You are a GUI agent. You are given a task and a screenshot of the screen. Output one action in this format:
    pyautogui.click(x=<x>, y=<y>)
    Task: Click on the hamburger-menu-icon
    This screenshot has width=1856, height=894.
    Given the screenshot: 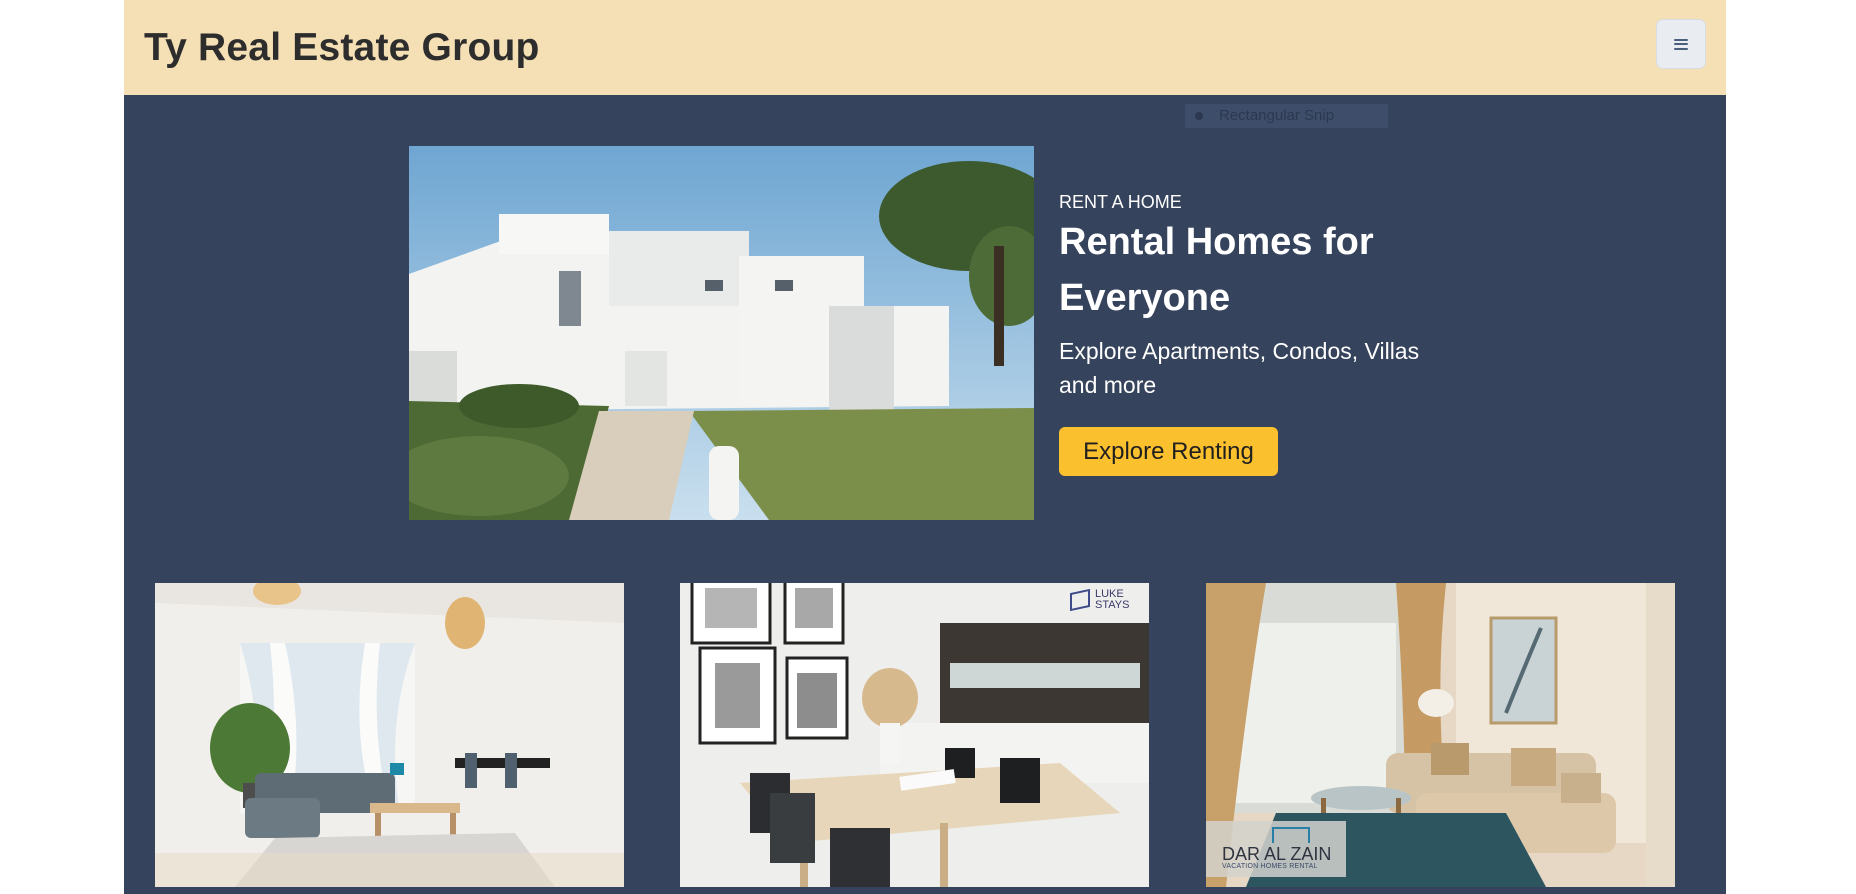 What is the action you would take?
    pyautogui.click(x=1681, y=44)
    